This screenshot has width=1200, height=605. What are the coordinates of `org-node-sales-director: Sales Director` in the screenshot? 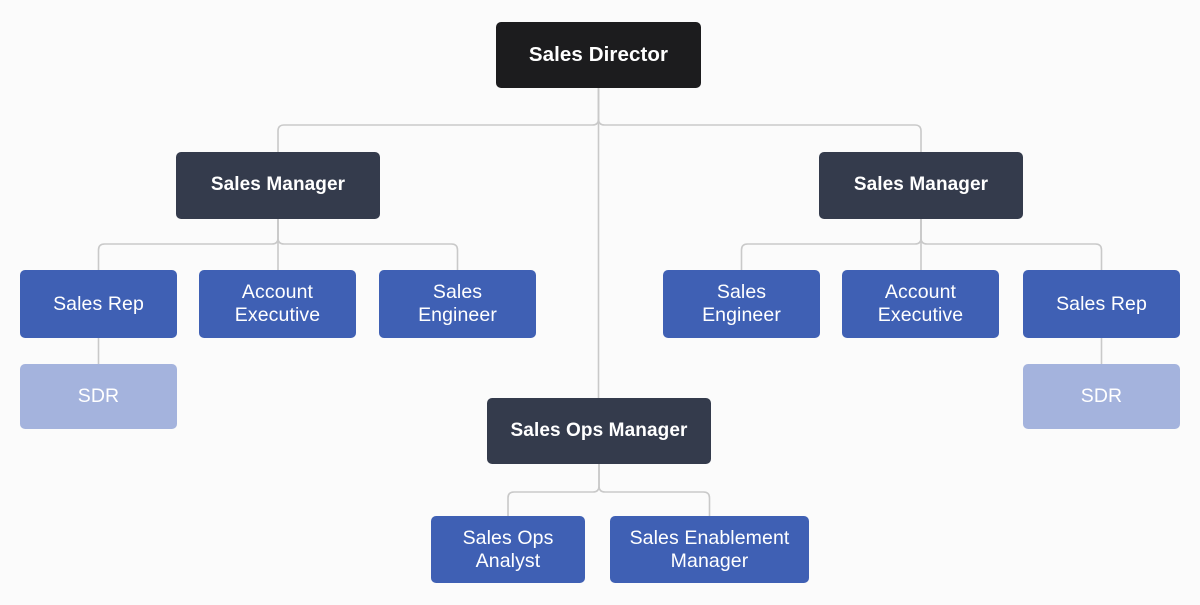 It's located at (598, 55).